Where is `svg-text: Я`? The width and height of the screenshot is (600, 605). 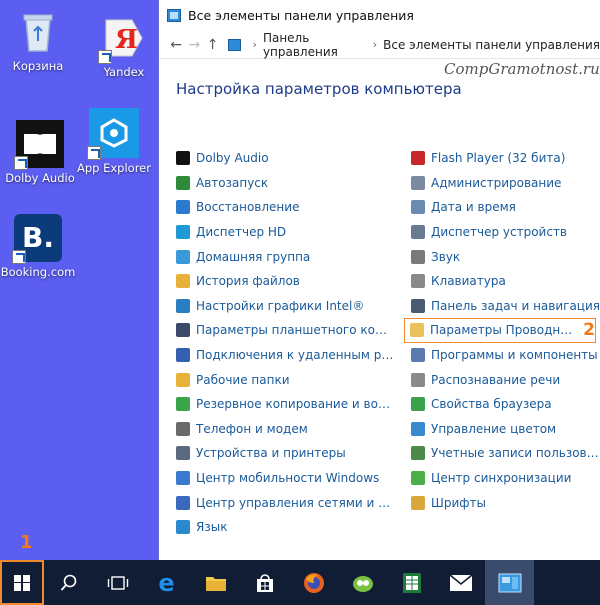
svg-text: Я is located at coordinates (126, 40).